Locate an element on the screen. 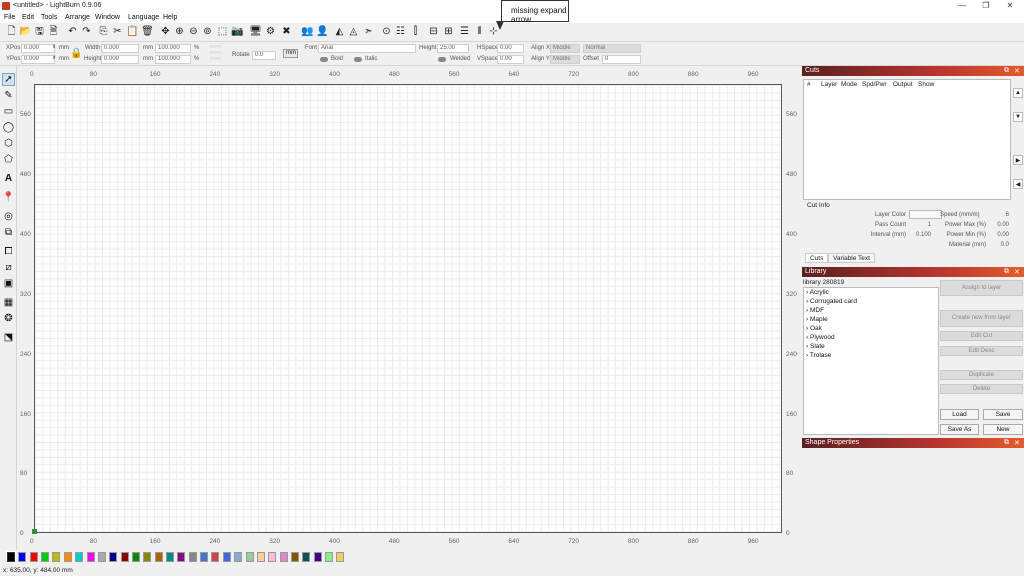  save-button: Save is located at coordinates (1003, 414).